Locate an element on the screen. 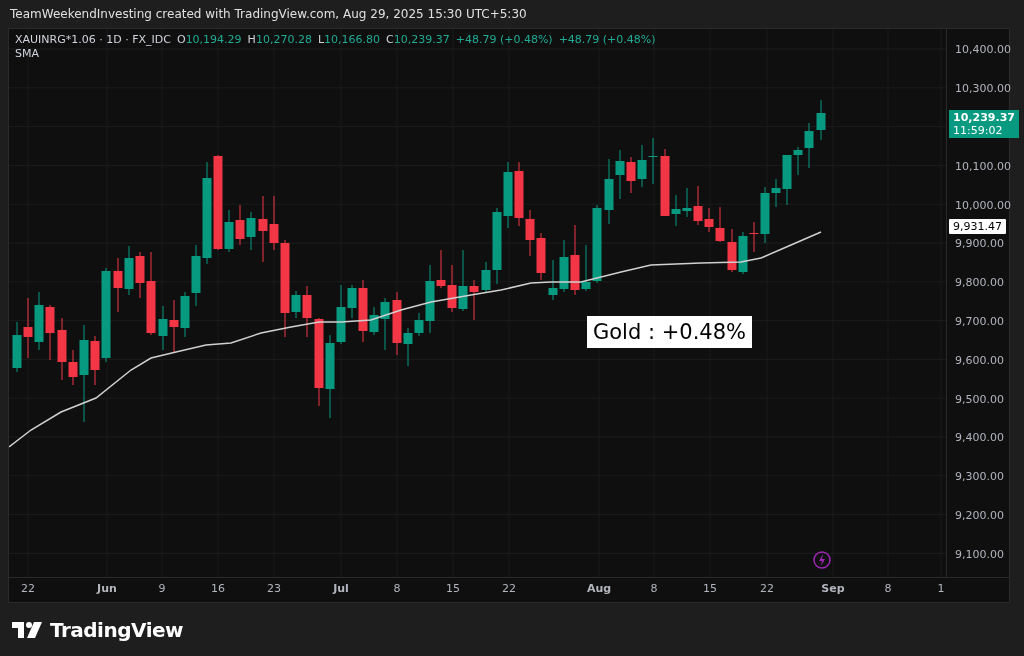 The height and width of the screenshot is (656, 1024). time-axis-label: Aug is located at coordinates (599, 588).